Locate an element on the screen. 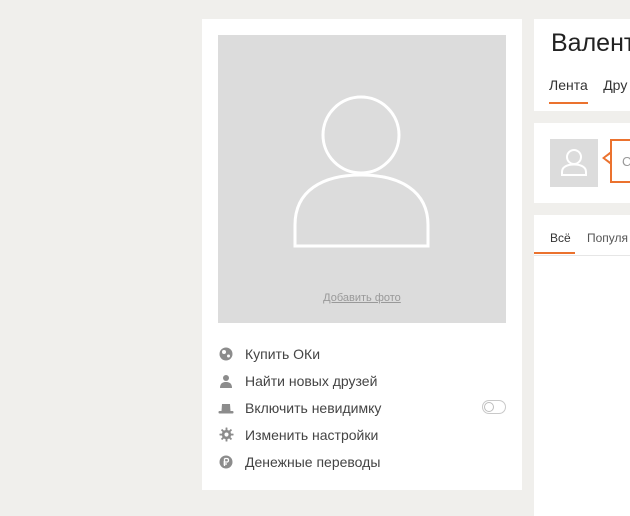 The image size is (630, 516). hat-icon is located at coordinates (226, 408).